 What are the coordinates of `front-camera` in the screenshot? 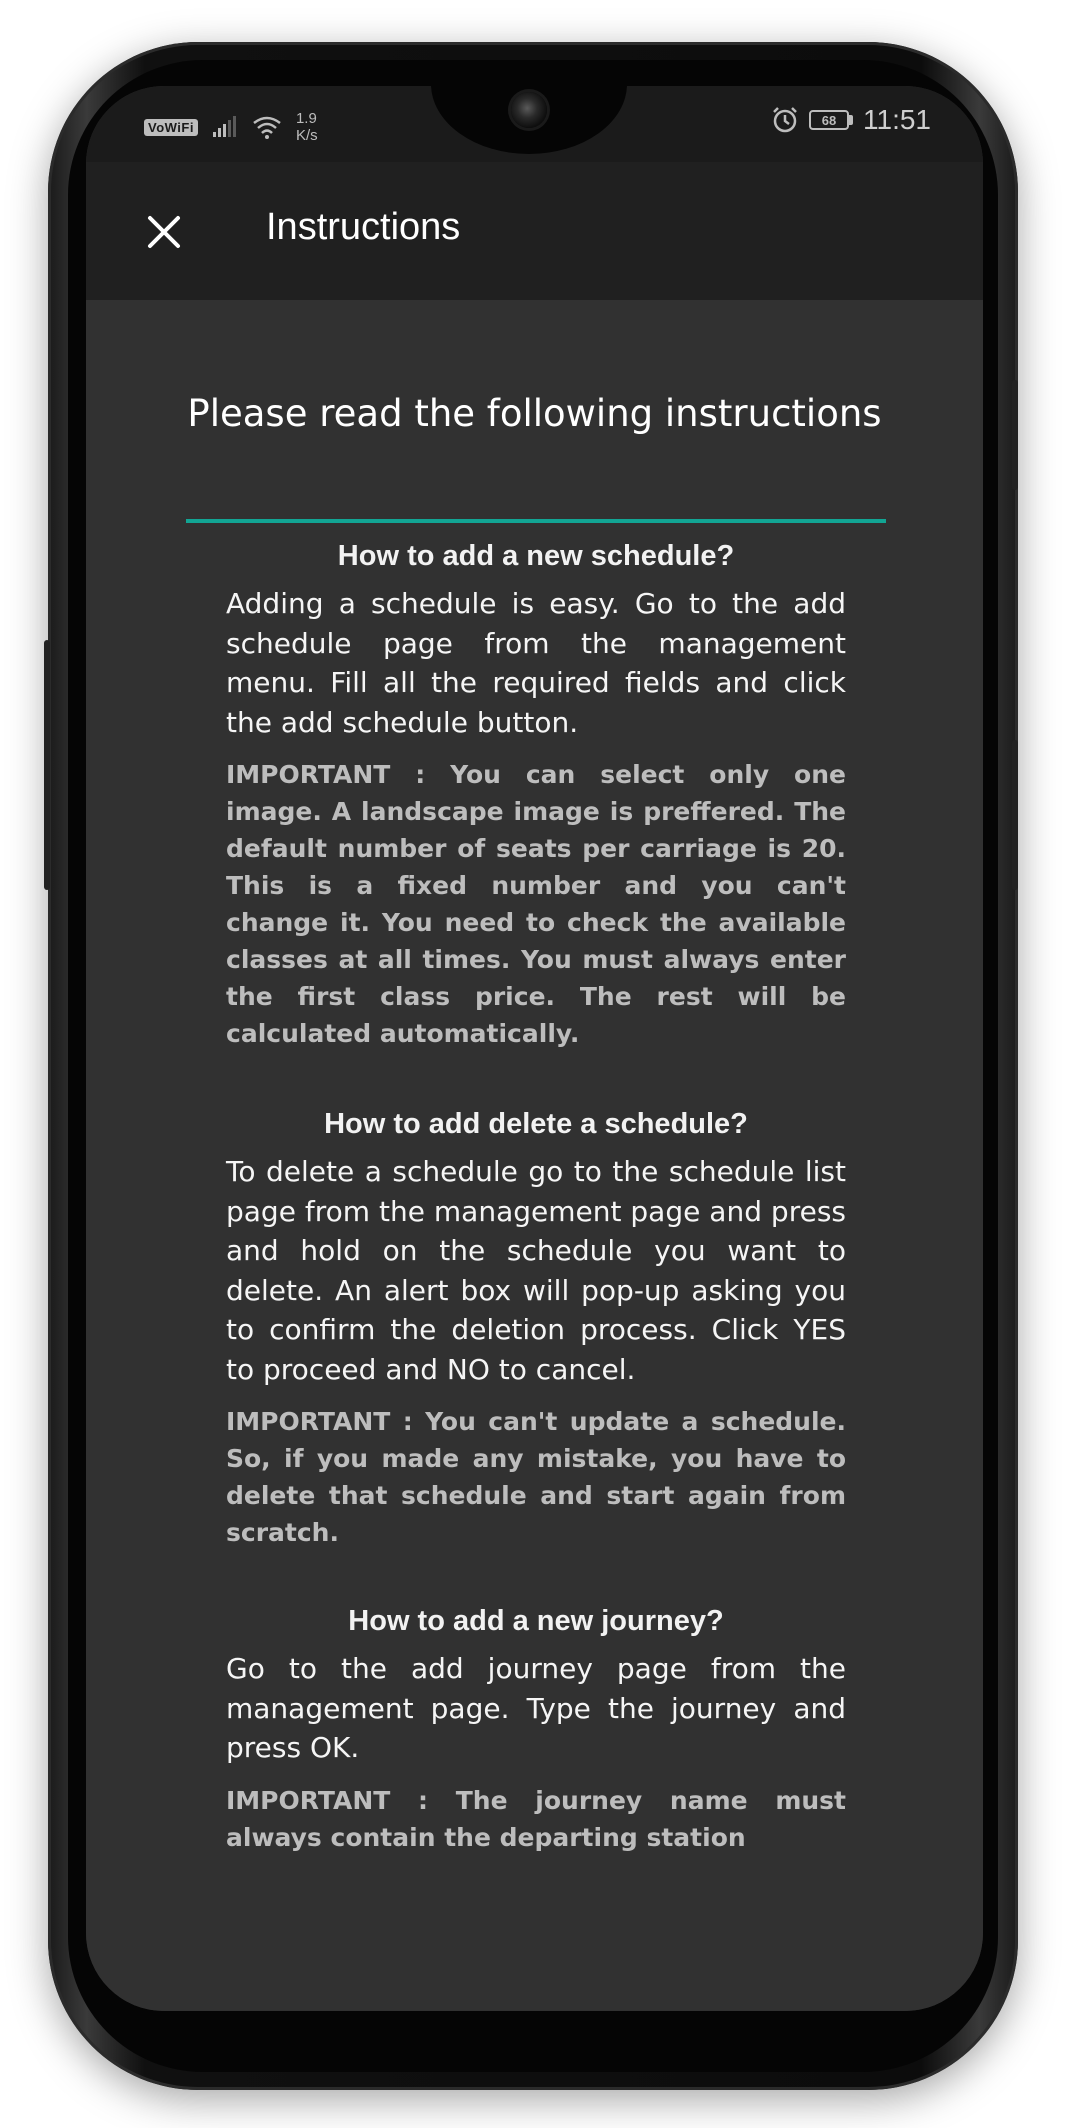 It's located at (529, 110).